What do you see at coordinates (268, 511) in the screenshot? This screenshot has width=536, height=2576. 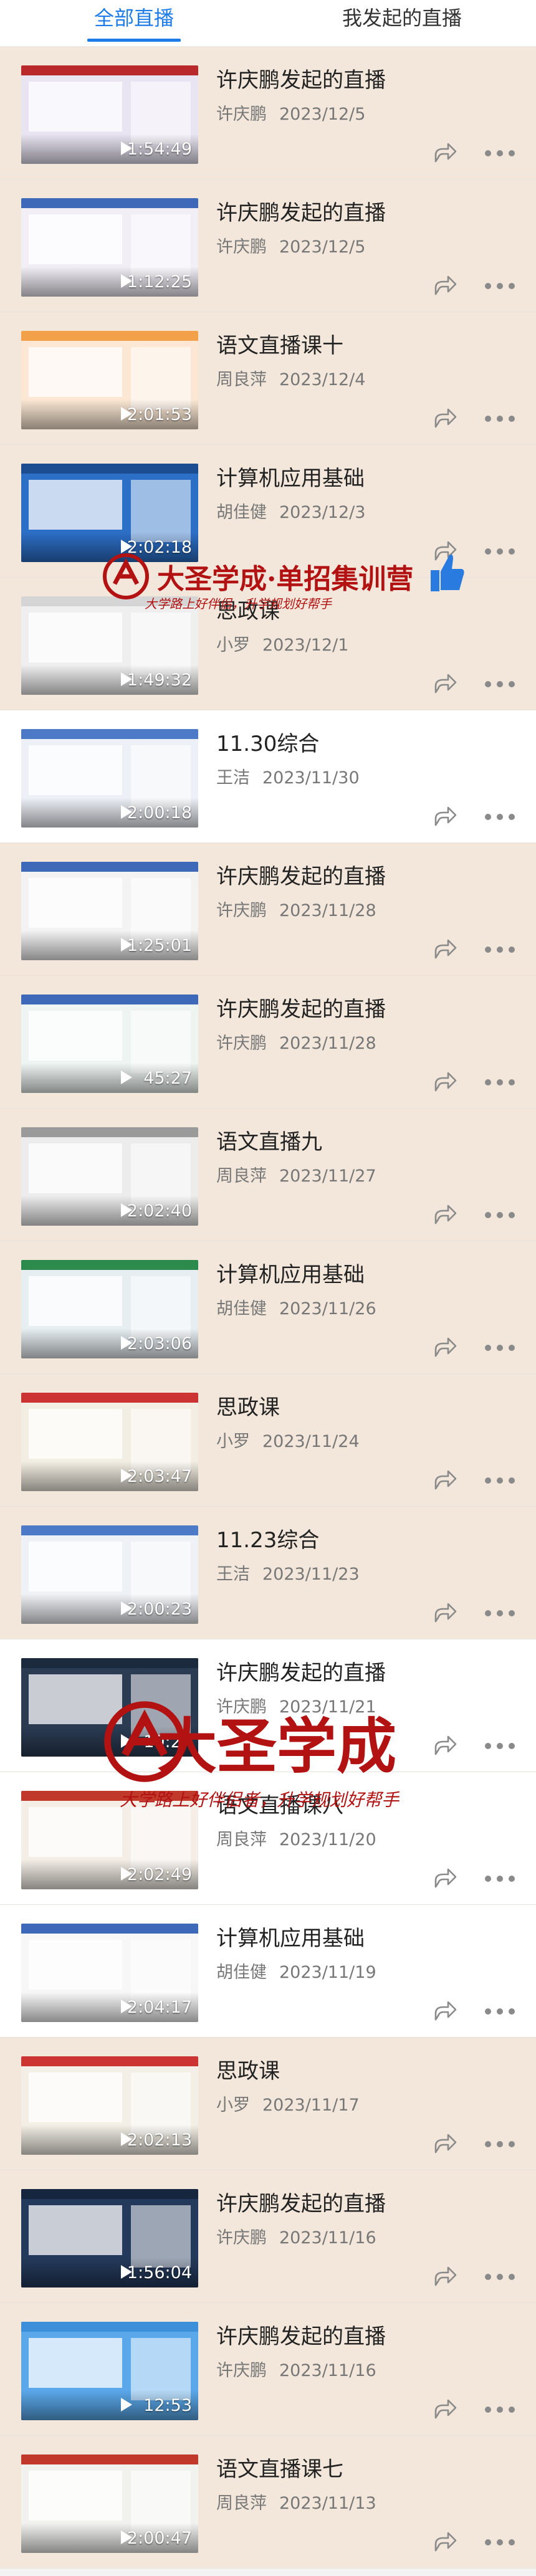 I see `live-list-item: 2:02:18 计算机应用基础 胡佳健 2023/12/3` at bounding box center [268, 511].